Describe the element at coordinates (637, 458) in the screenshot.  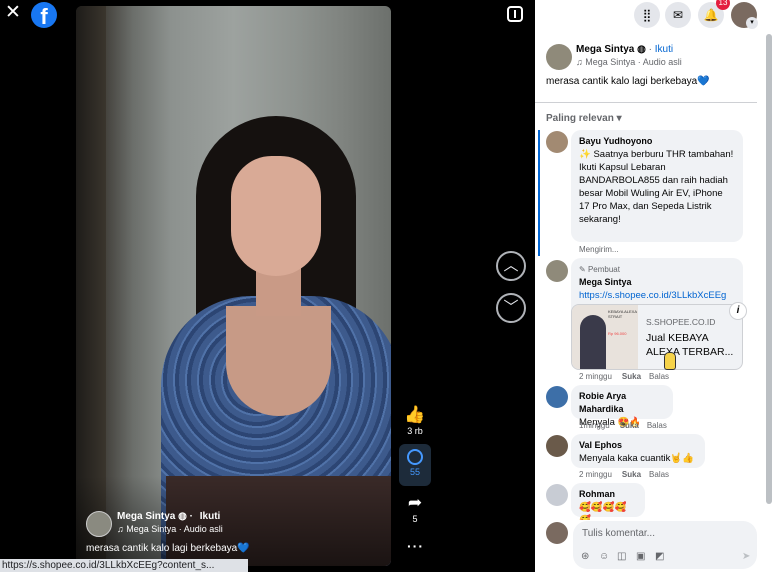
I see `comment-text: Menyala kaka cuantik🤘👍` at that location.